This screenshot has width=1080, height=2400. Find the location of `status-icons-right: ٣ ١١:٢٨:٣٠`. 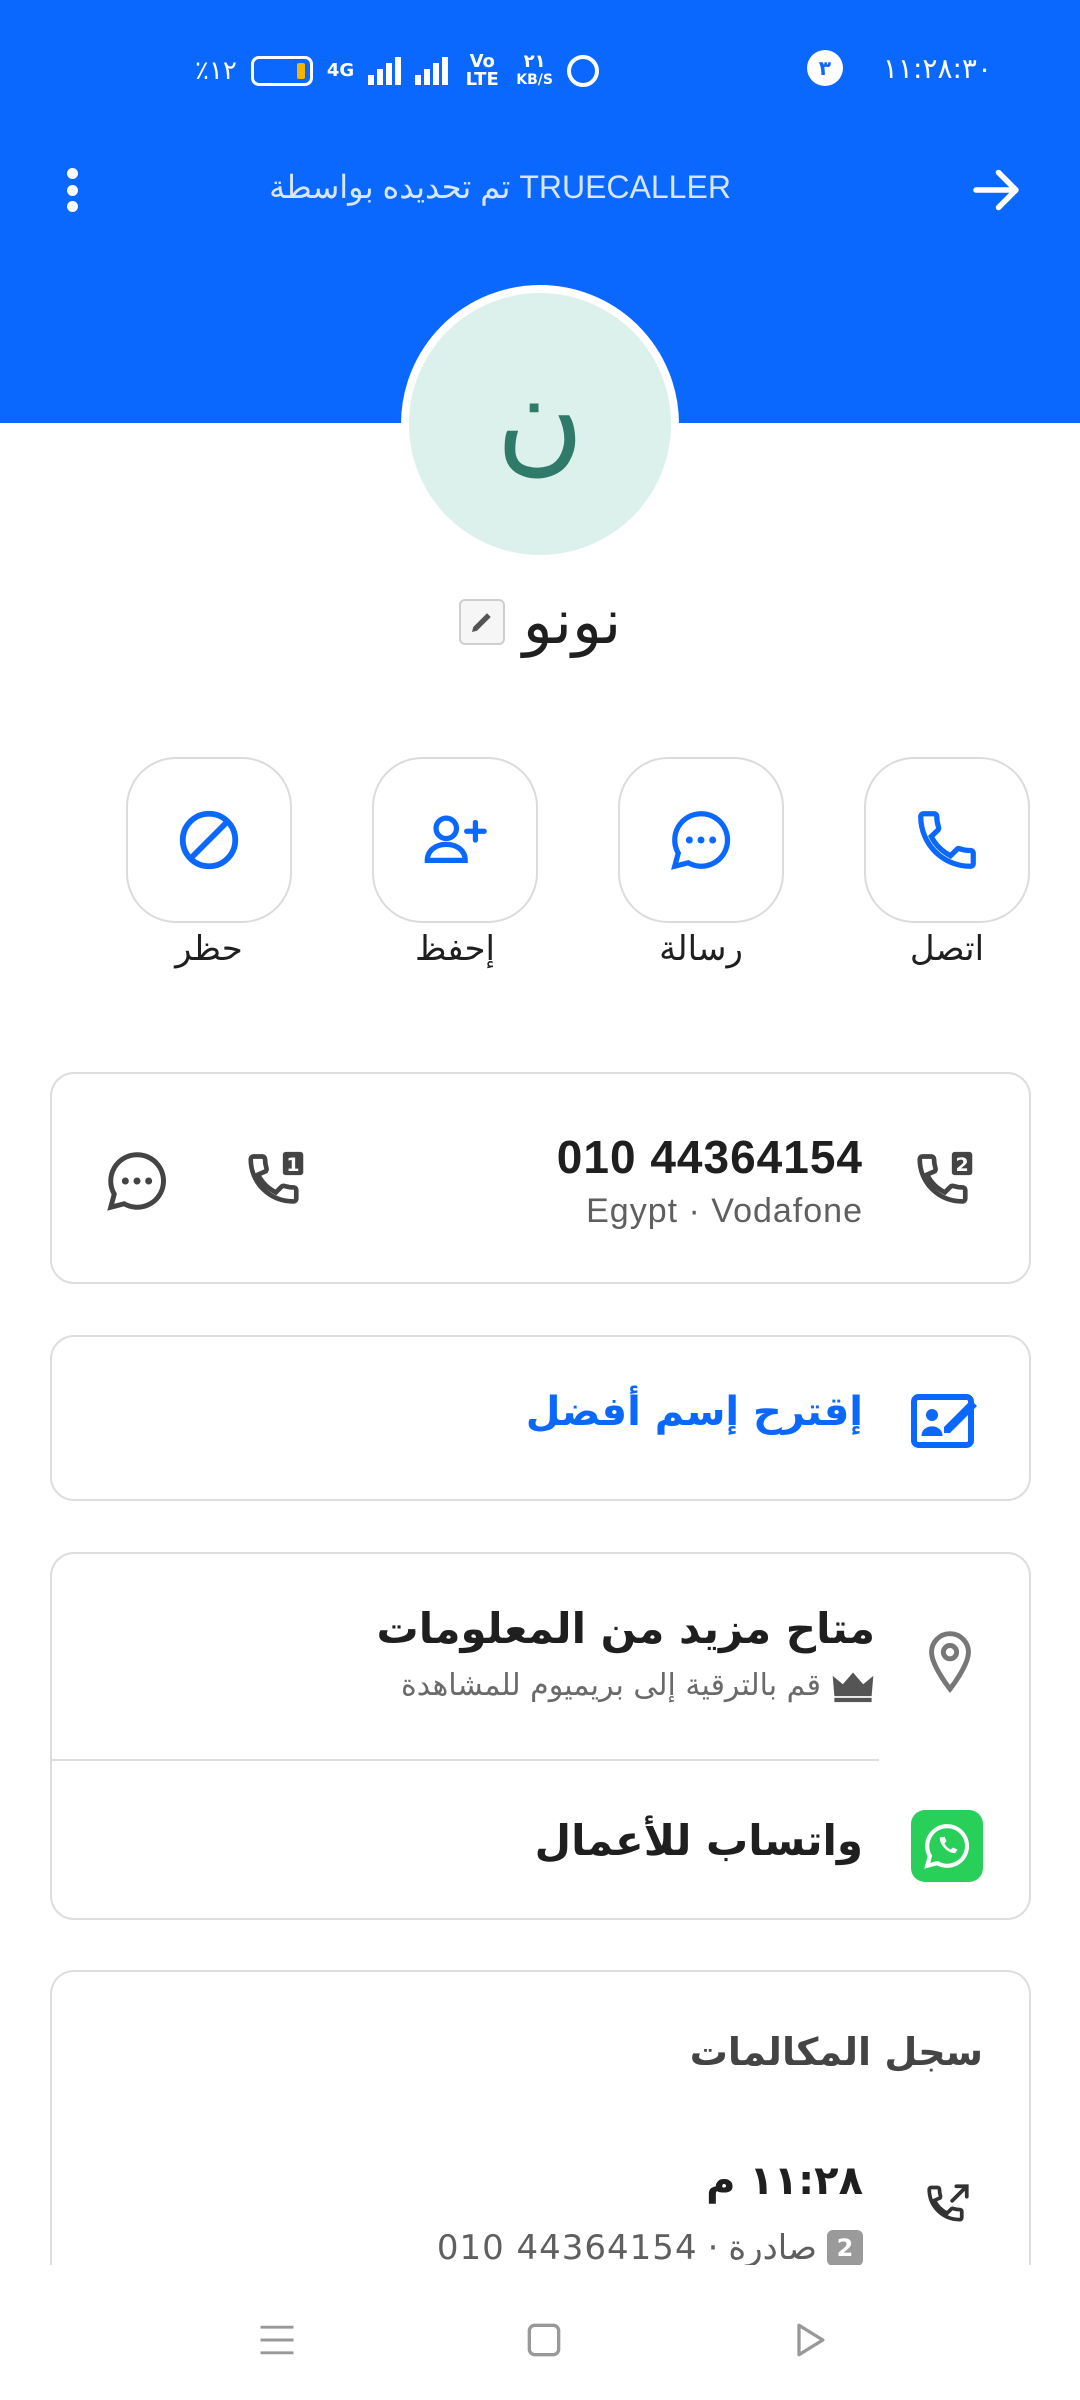

status-icons-right: ٣ ١١:٢٨:٣٠ is located at coordinates (899, 68).